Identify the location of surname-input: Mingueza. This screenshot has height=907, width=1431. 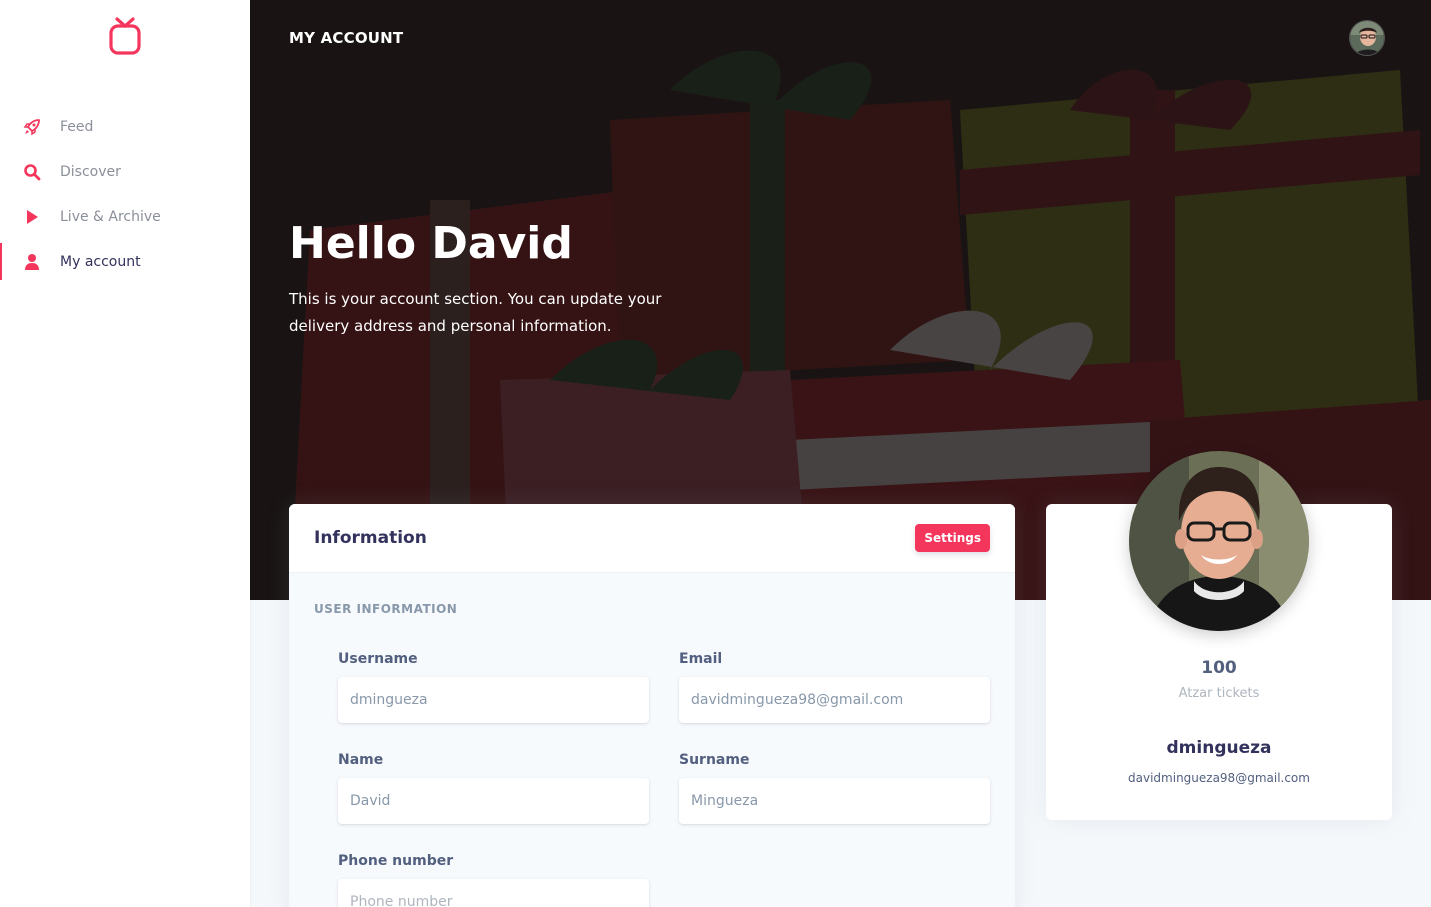
(834, 801).